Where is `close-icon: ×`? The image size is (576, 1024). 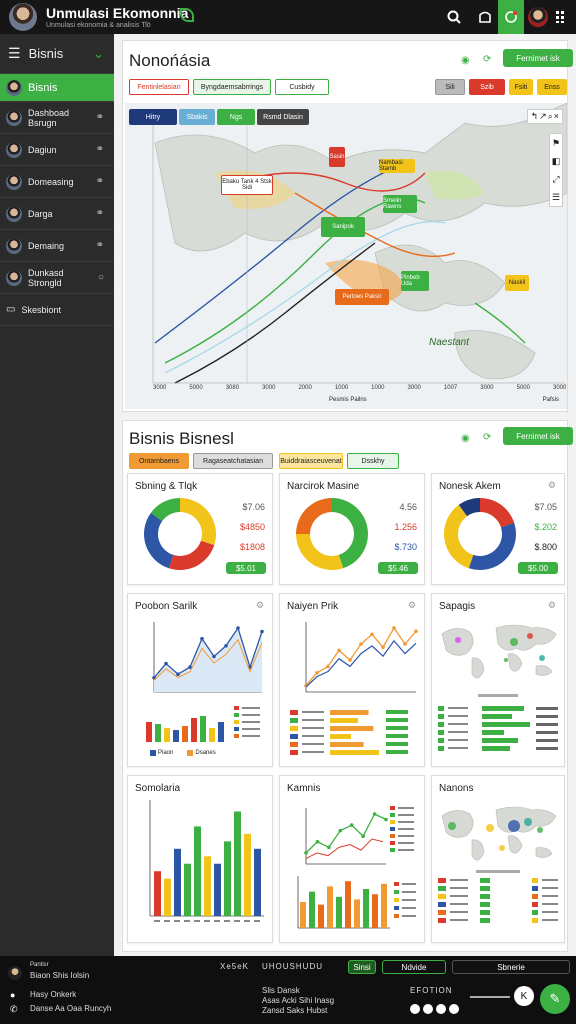 close-icon: × is located at coordinates (556, 116).